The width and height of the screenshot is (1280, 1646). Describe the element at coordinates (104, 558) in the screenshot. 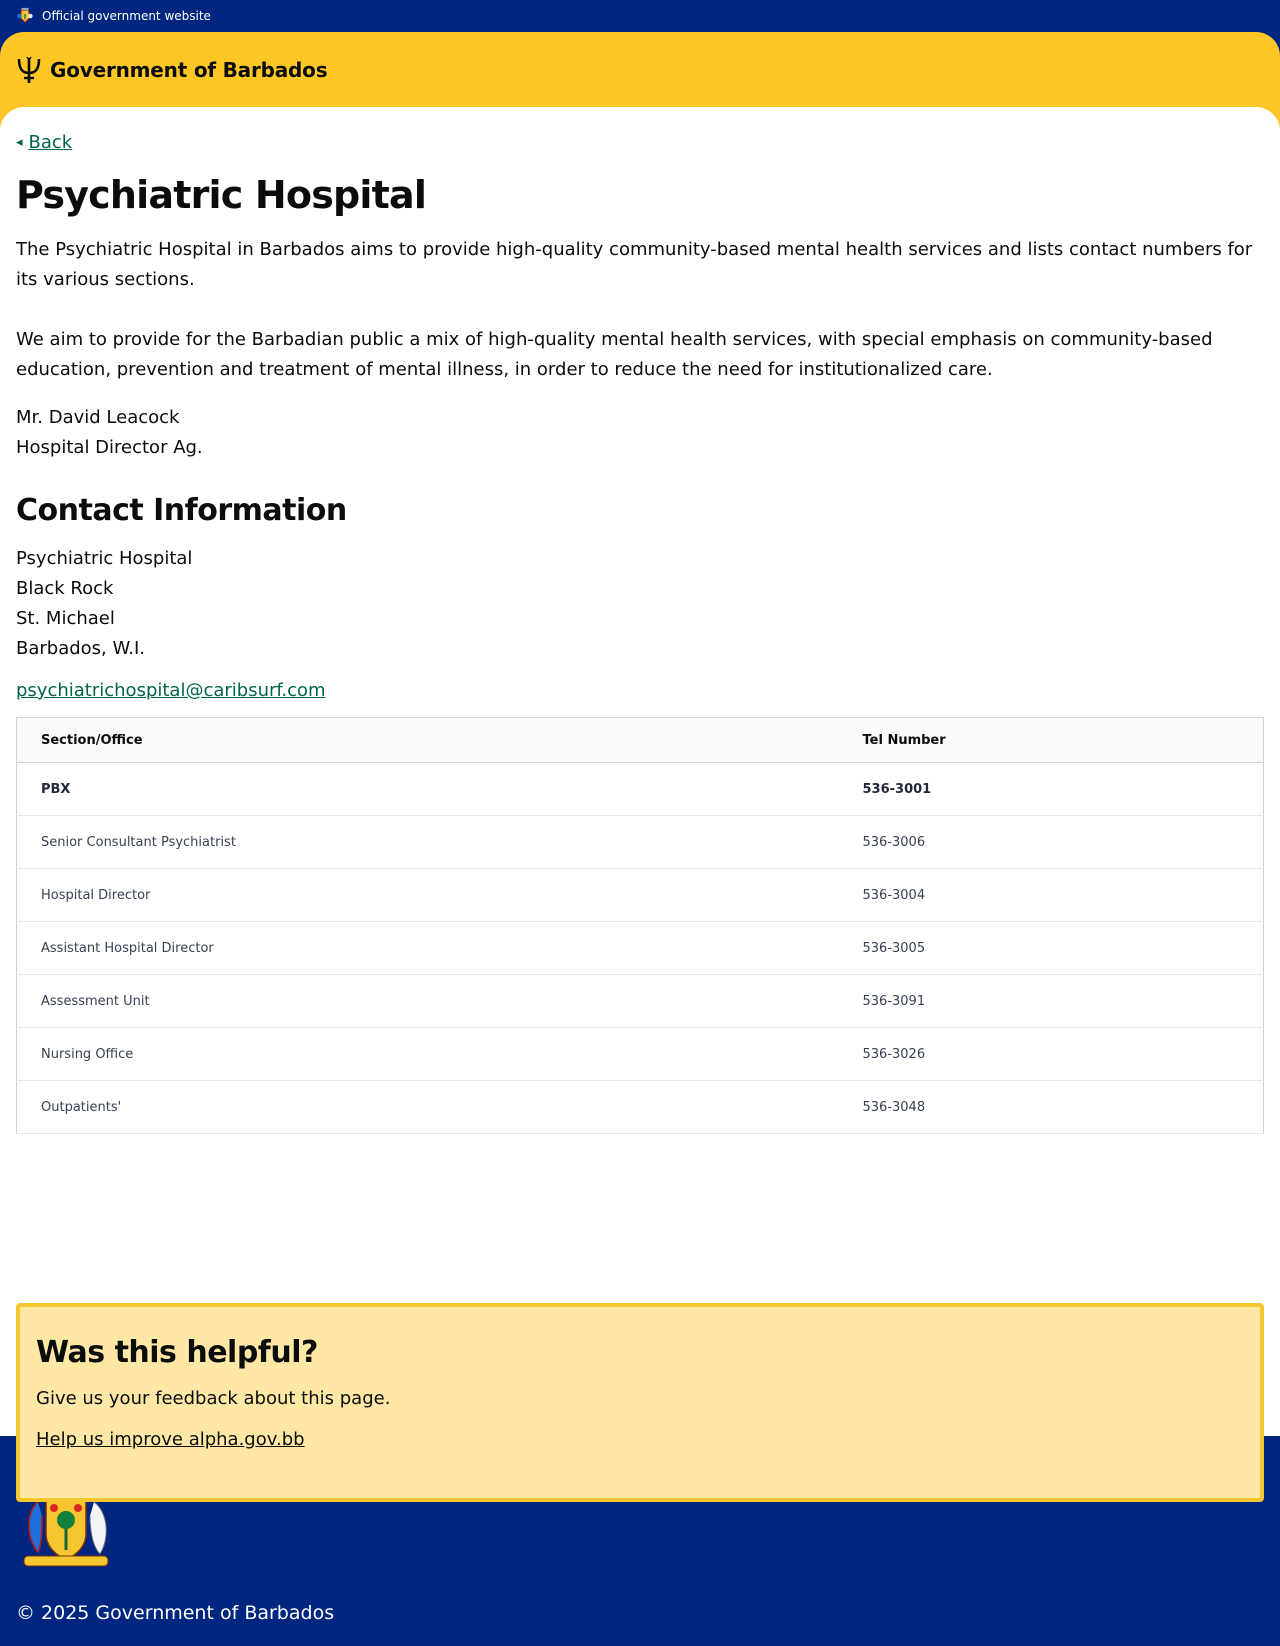

I see `address-line: Psychiatric Hospital` at that location.